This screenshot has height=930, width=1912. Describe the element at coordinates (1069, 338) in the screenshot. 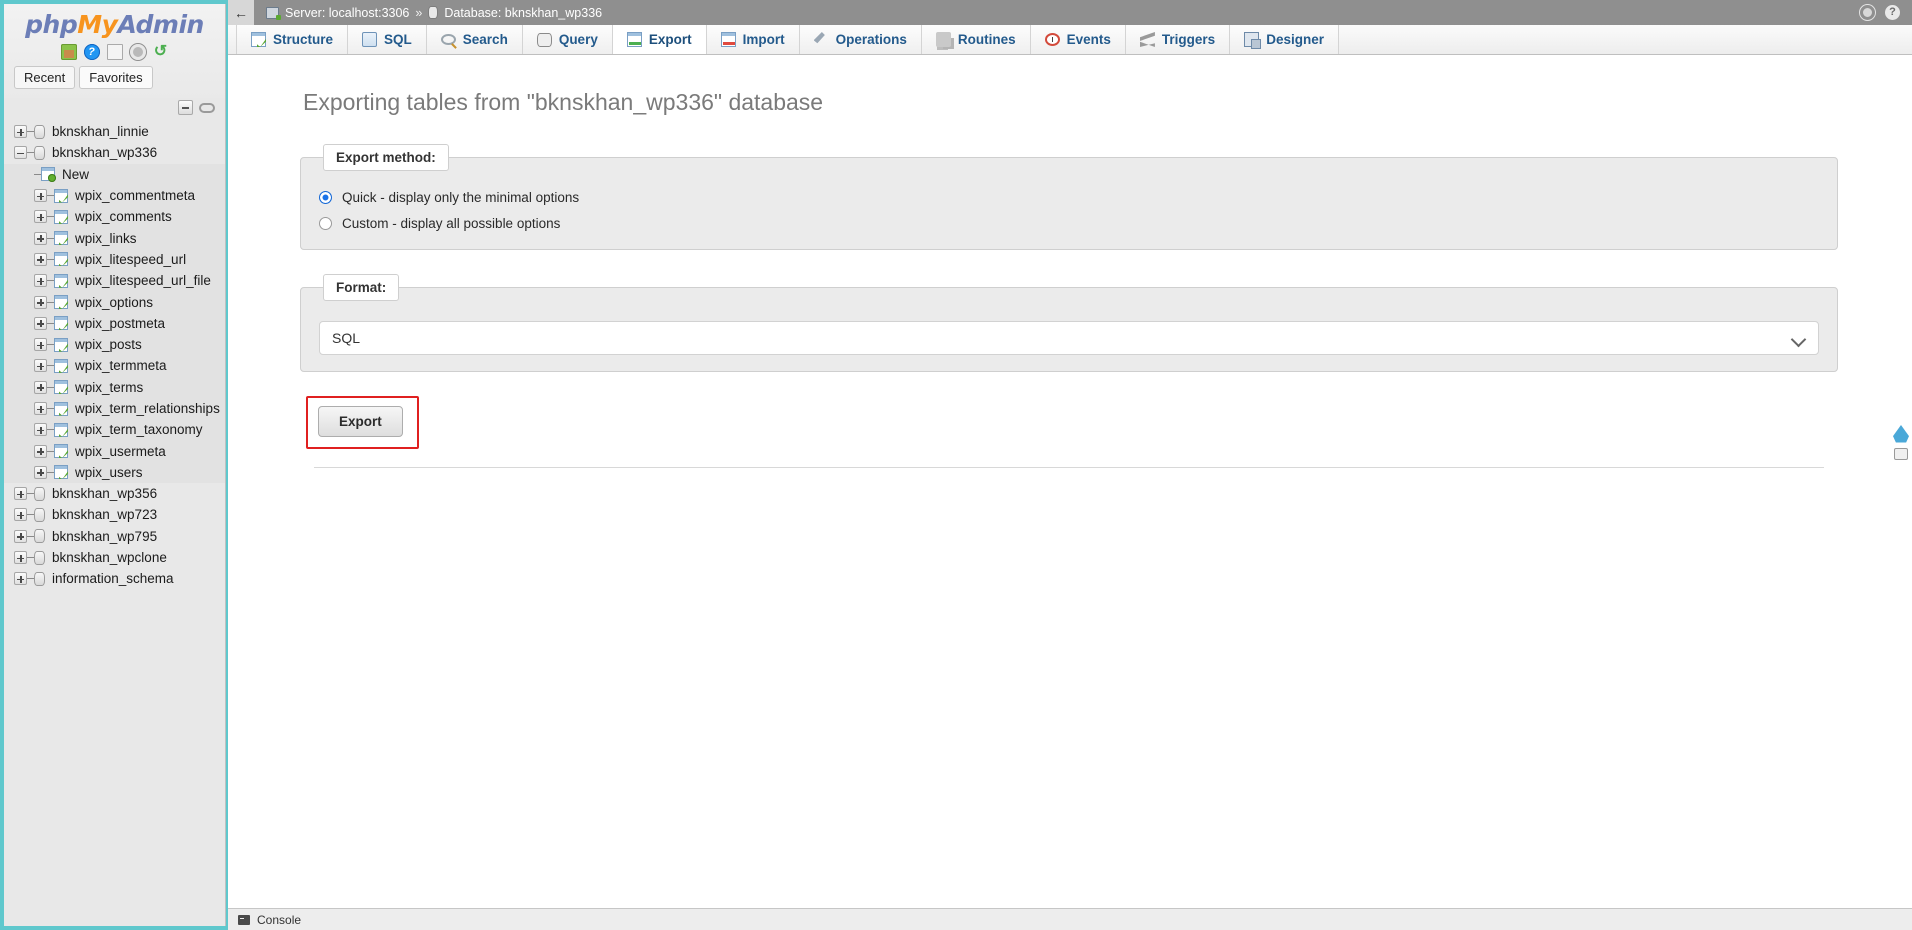

I see `format-select: SQL` at that location.